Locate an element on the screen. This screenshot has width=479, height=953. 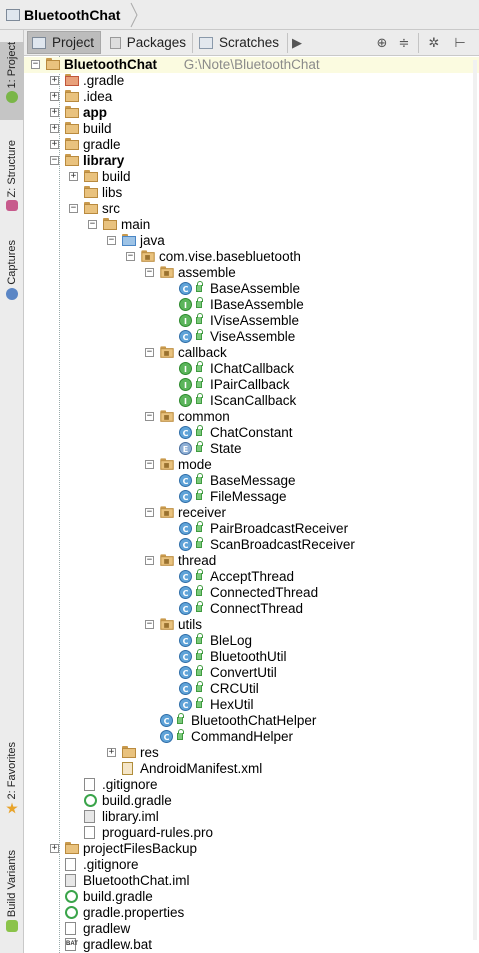
tree-row: − com.vise.basebluetooth is located at coordinates (251, 257).